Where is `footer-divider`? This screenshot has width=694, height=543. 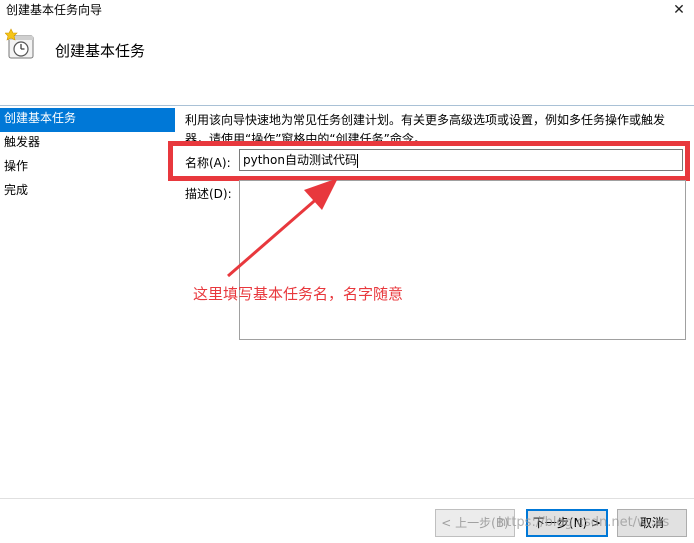
footer-divider is located at coordinates (347, 498).